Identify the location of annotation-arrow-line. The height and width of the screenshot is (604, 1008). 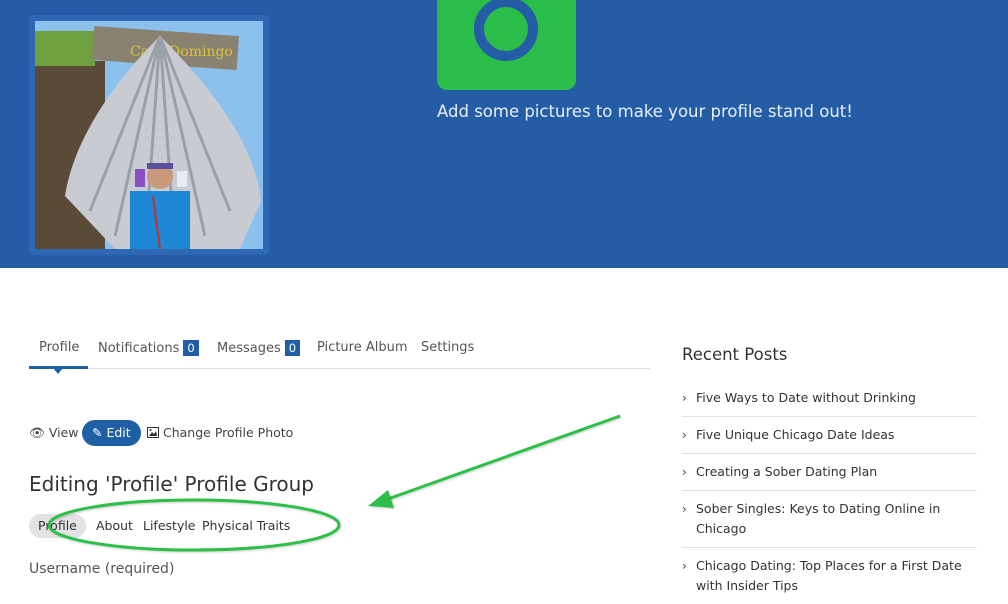
(502, 458).